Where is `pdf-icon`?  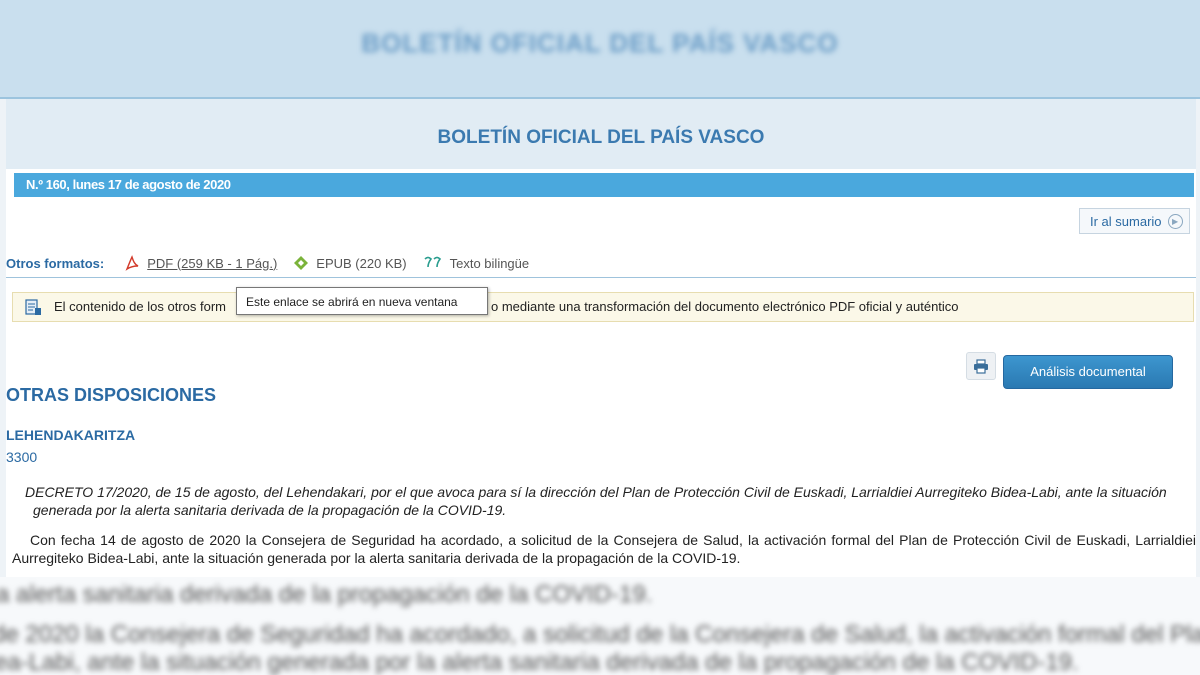
pdf-icon is located at coordinates (132, 263).